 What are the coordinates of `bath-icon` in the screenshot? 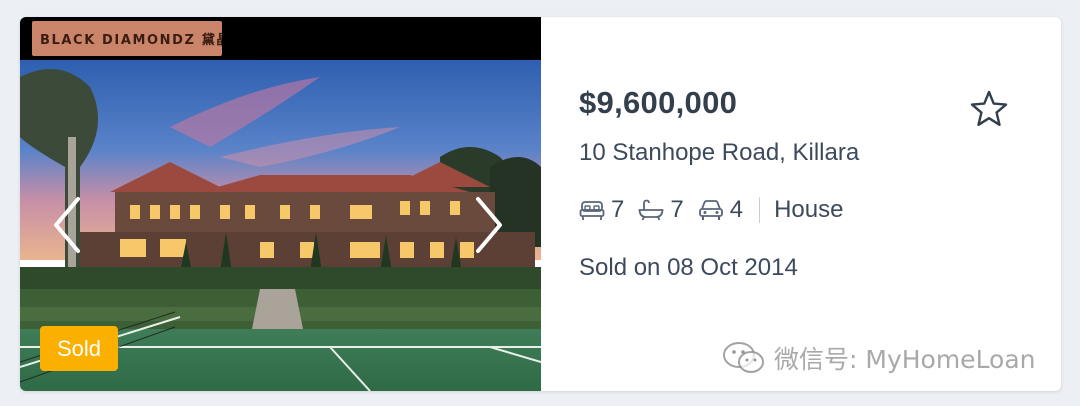 It's located at (651, 210).